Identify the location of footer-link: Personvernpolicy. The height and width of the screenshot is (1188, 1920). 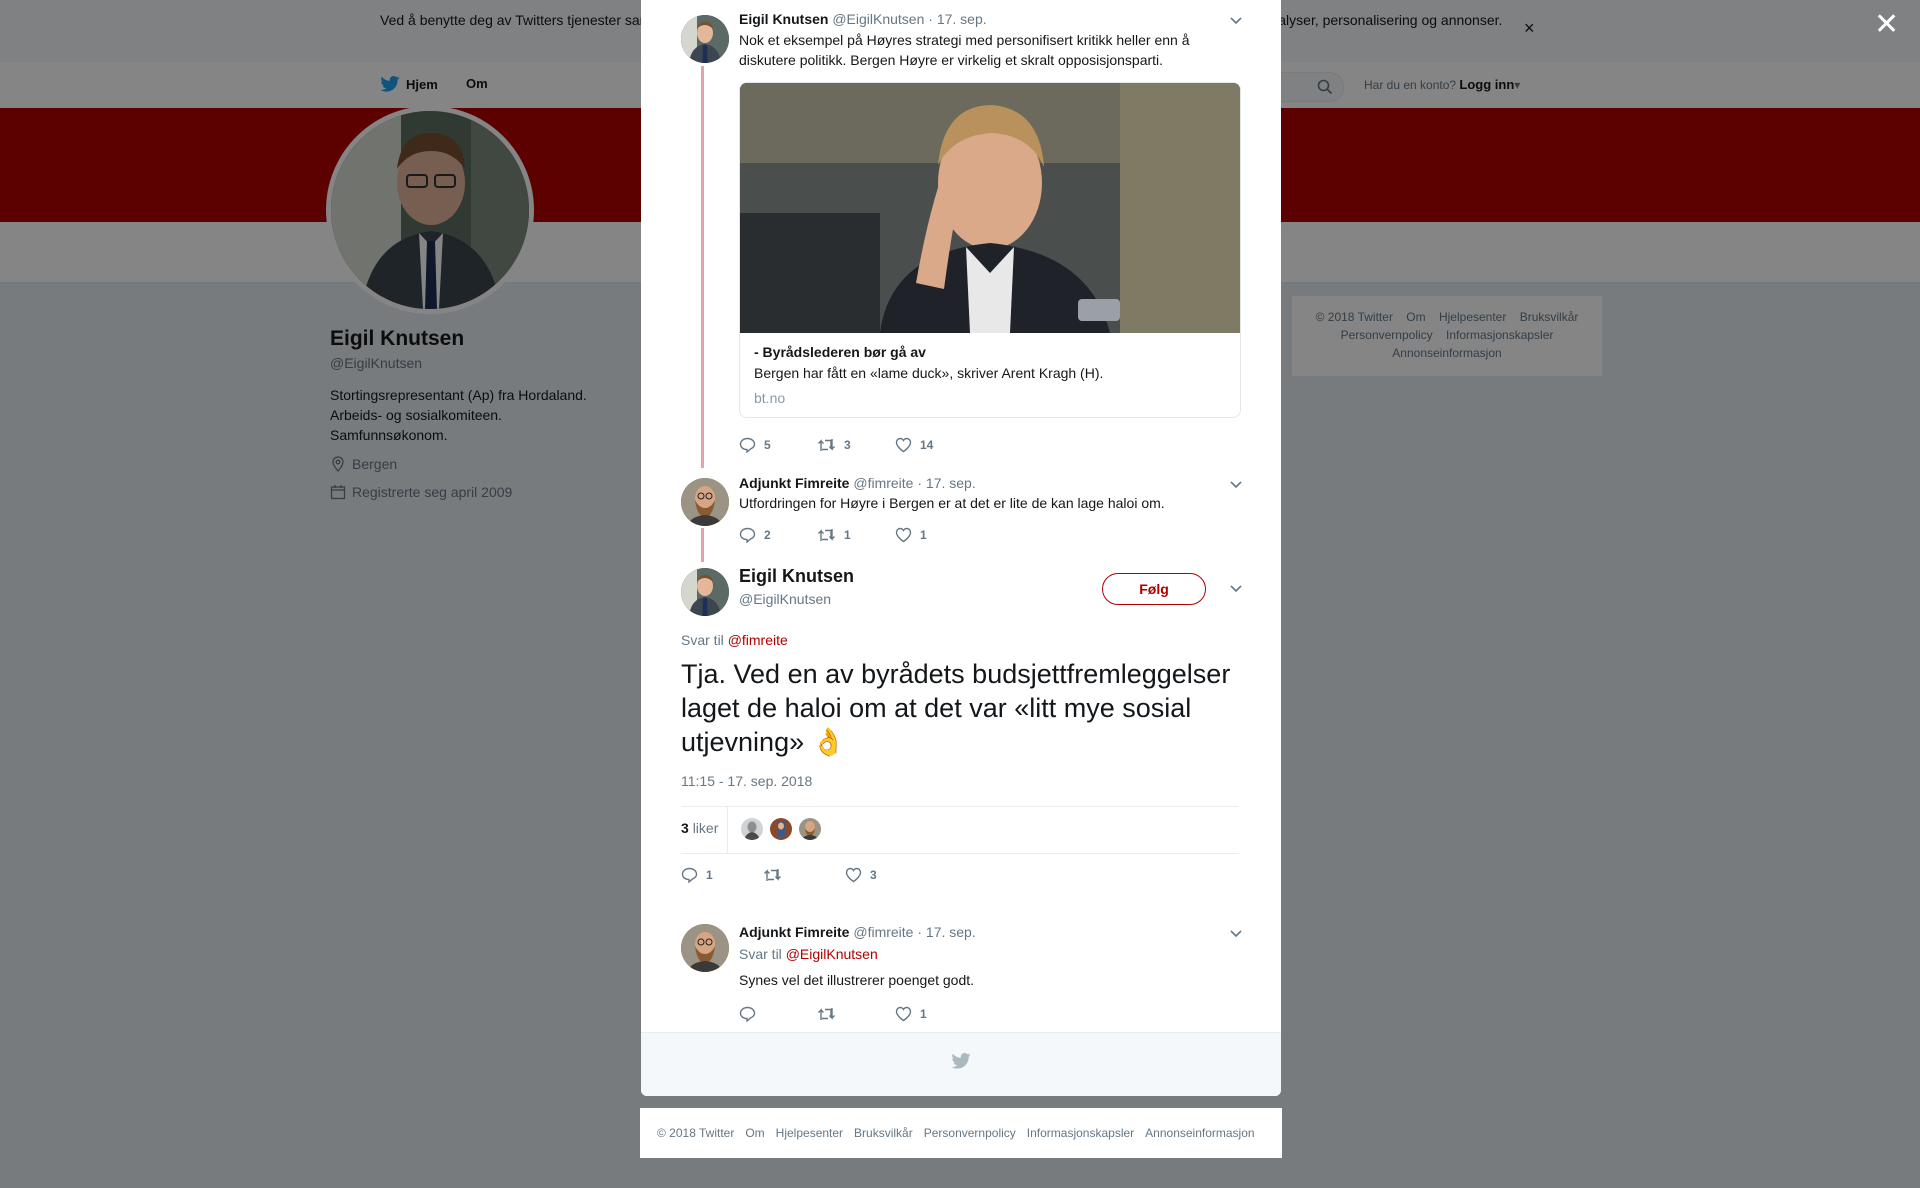
(970, 1133).